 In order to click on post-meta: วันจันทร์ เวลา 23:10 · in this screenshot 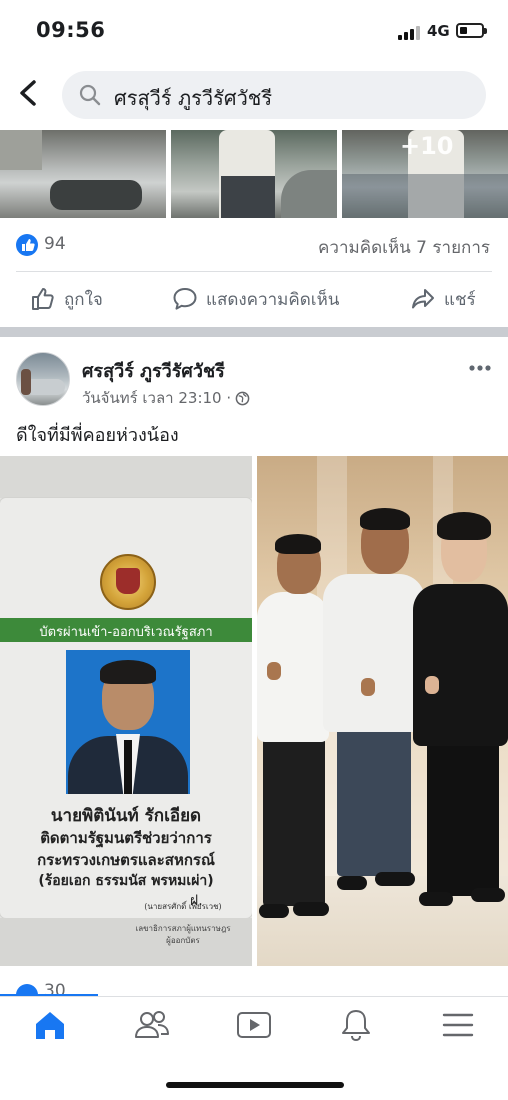, I will do `click(166, 398)`.